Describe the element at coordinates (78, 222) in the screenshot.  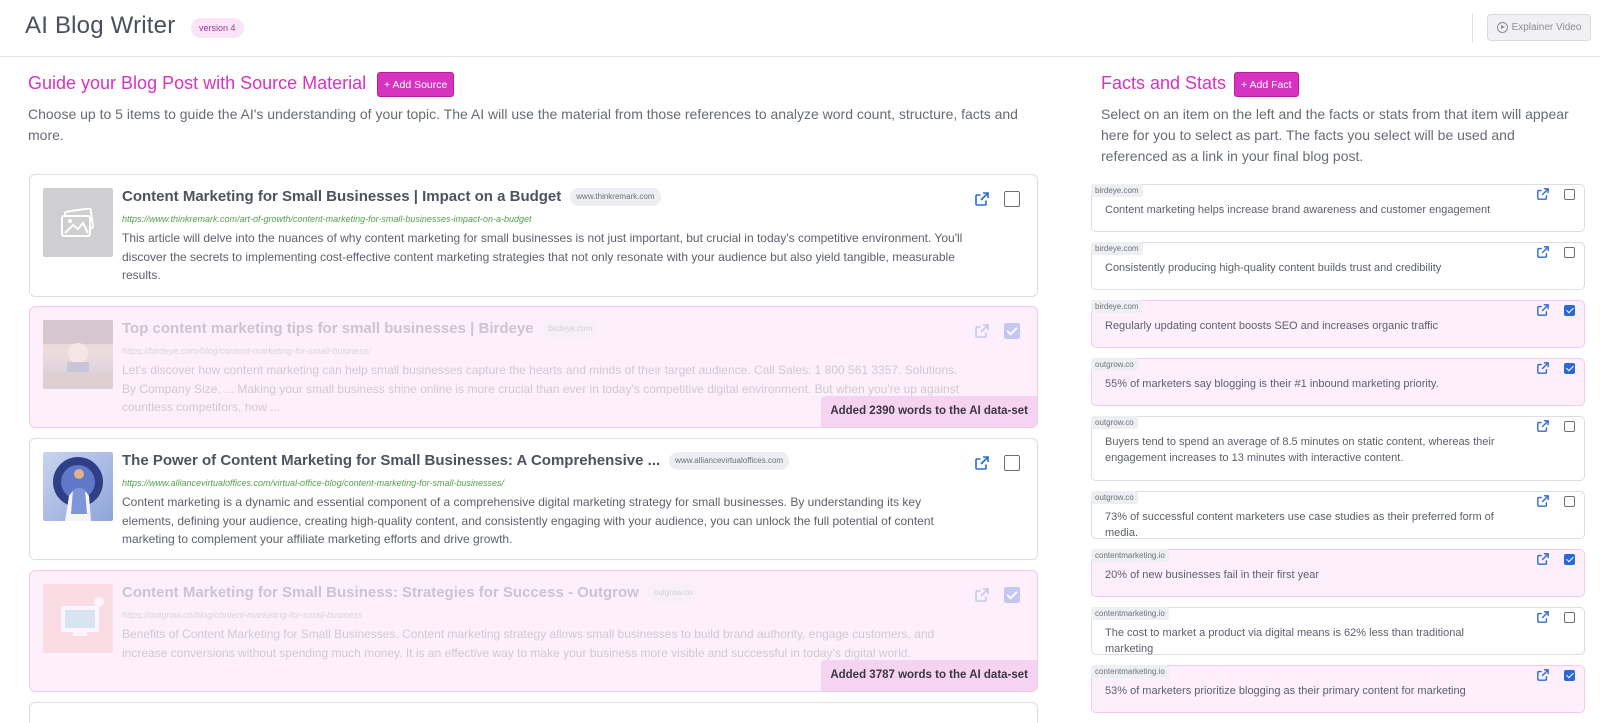
I see `placeholder-image-icon` at that location.